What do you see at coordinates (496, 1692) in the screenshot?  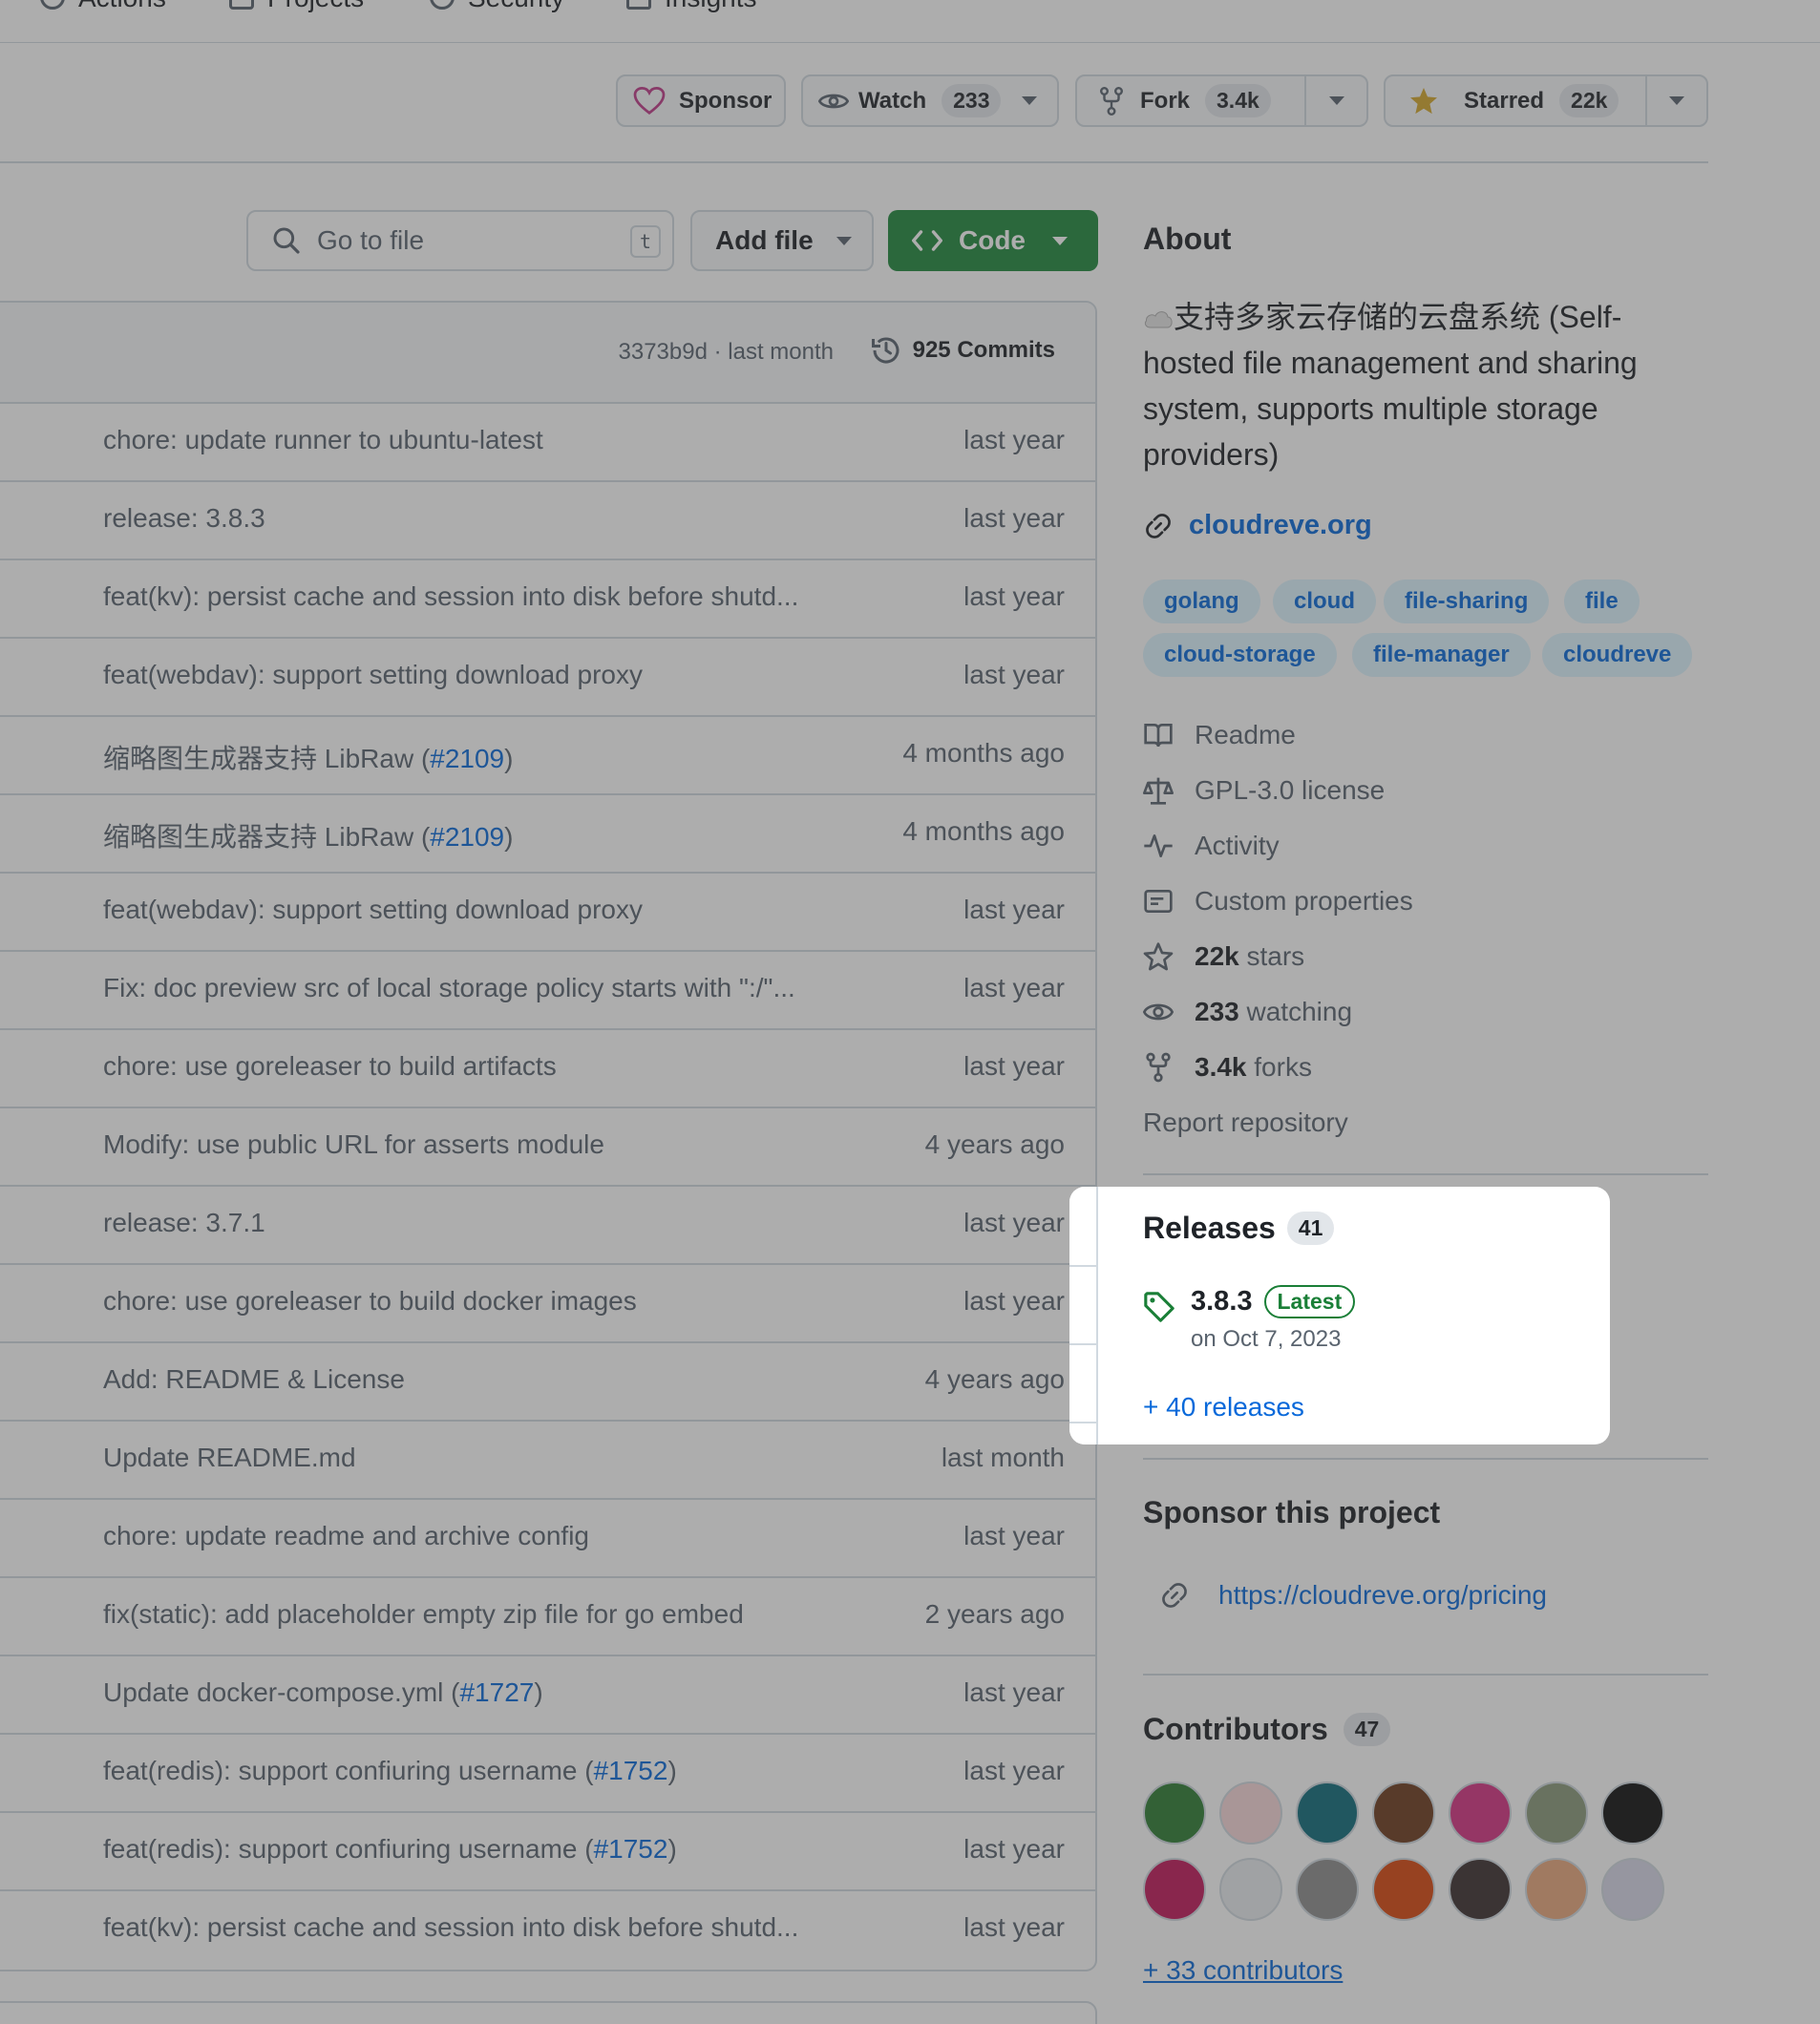 I see `pr-link: #1727` at bounding box center [496, 1692].